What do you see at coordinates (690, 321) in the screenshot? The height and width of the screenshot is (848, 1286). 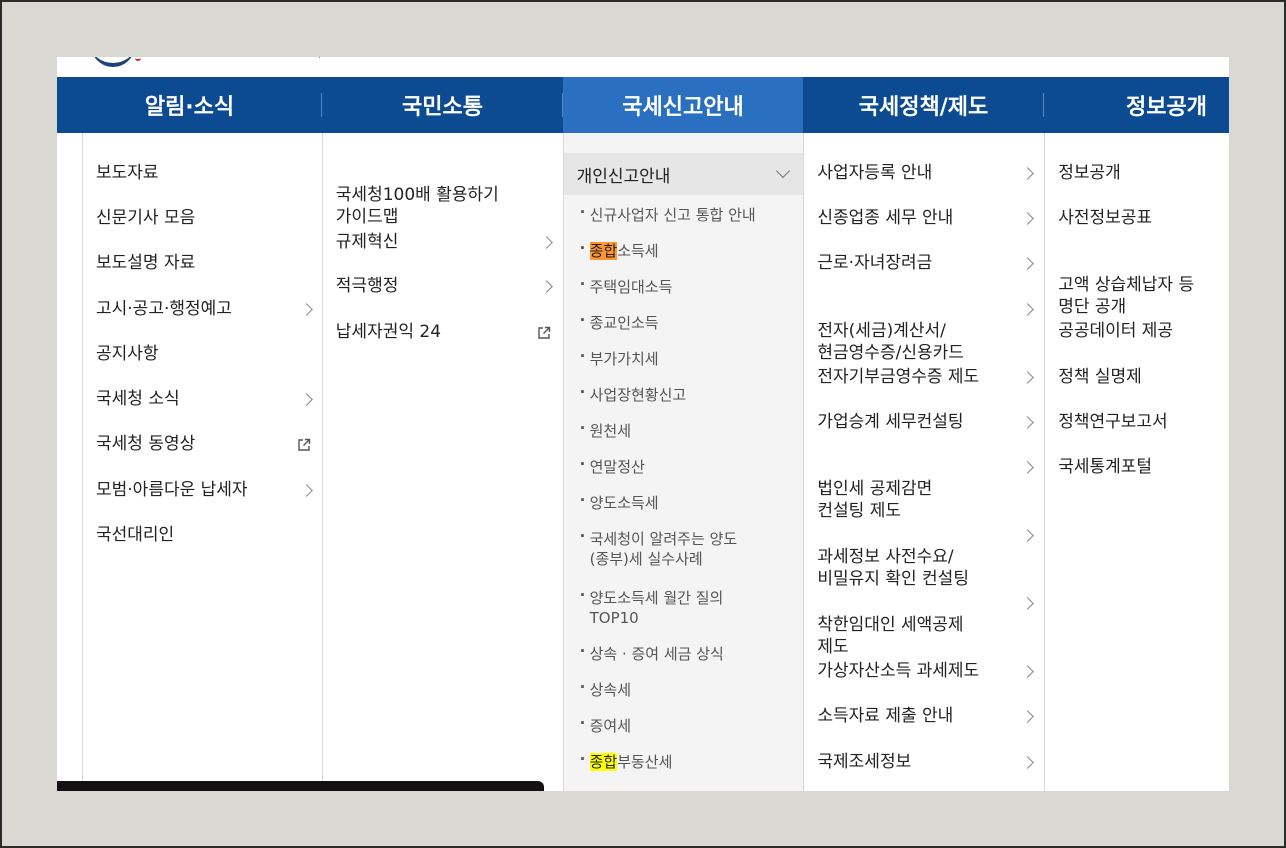 I see `submenu-item-religious-income: 종교인소득` at bounding box center [690, 321].